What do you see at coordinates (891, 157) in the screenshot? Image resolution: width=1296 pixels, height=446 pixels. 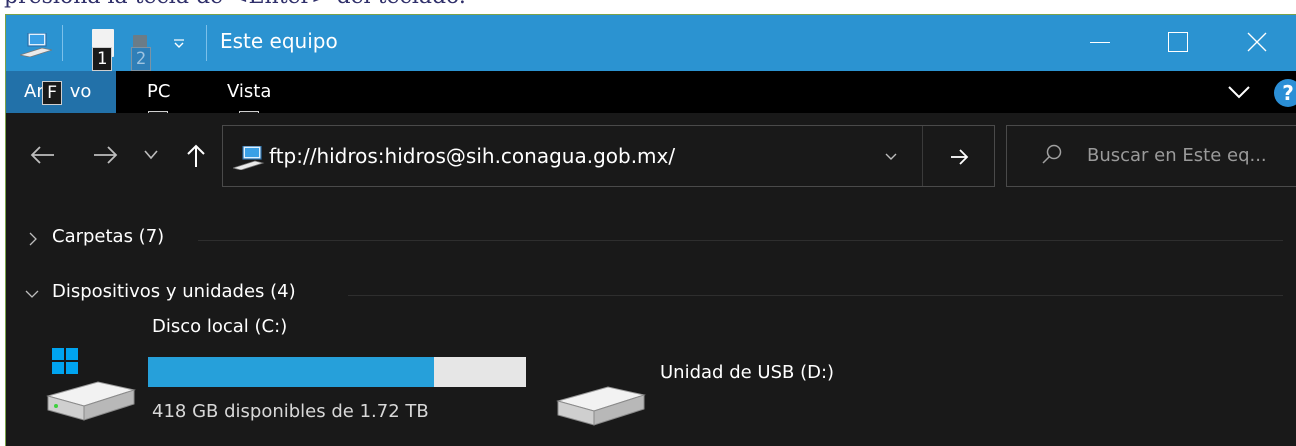 I see `address-history-chevron-icon` at bounding box center [891, 157].